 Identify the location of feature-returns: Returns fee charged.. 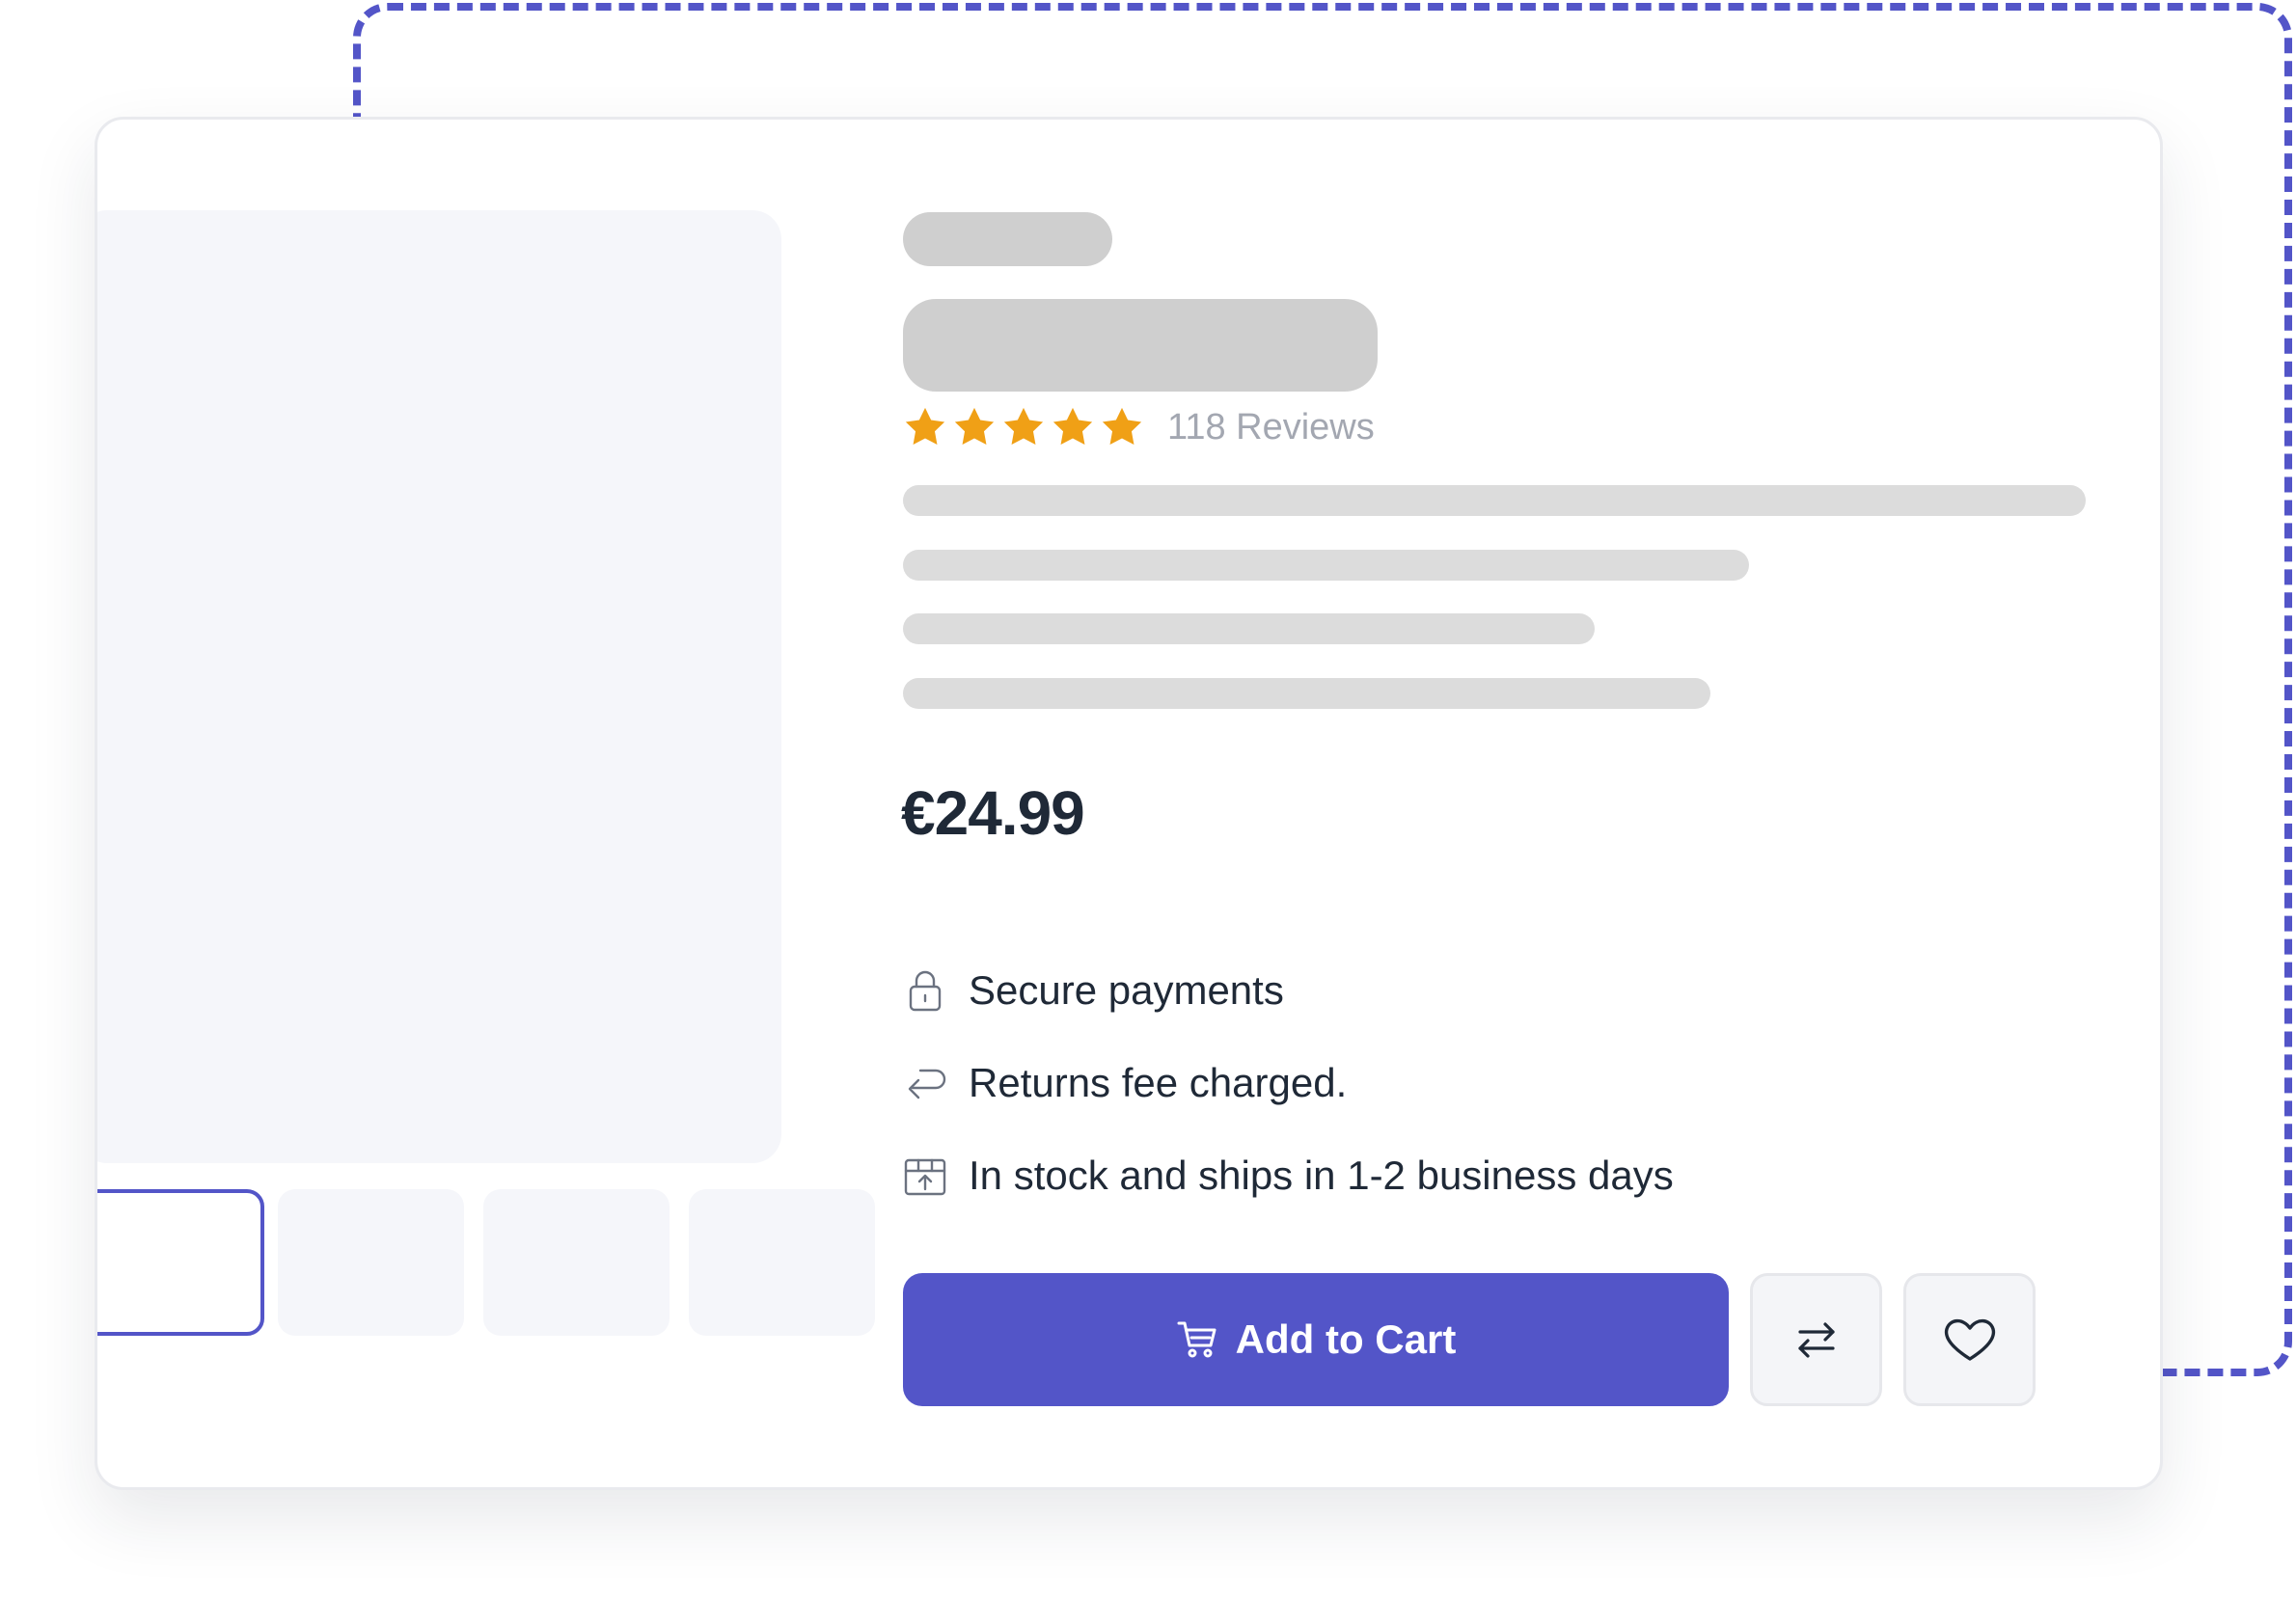
(1124, 1083).